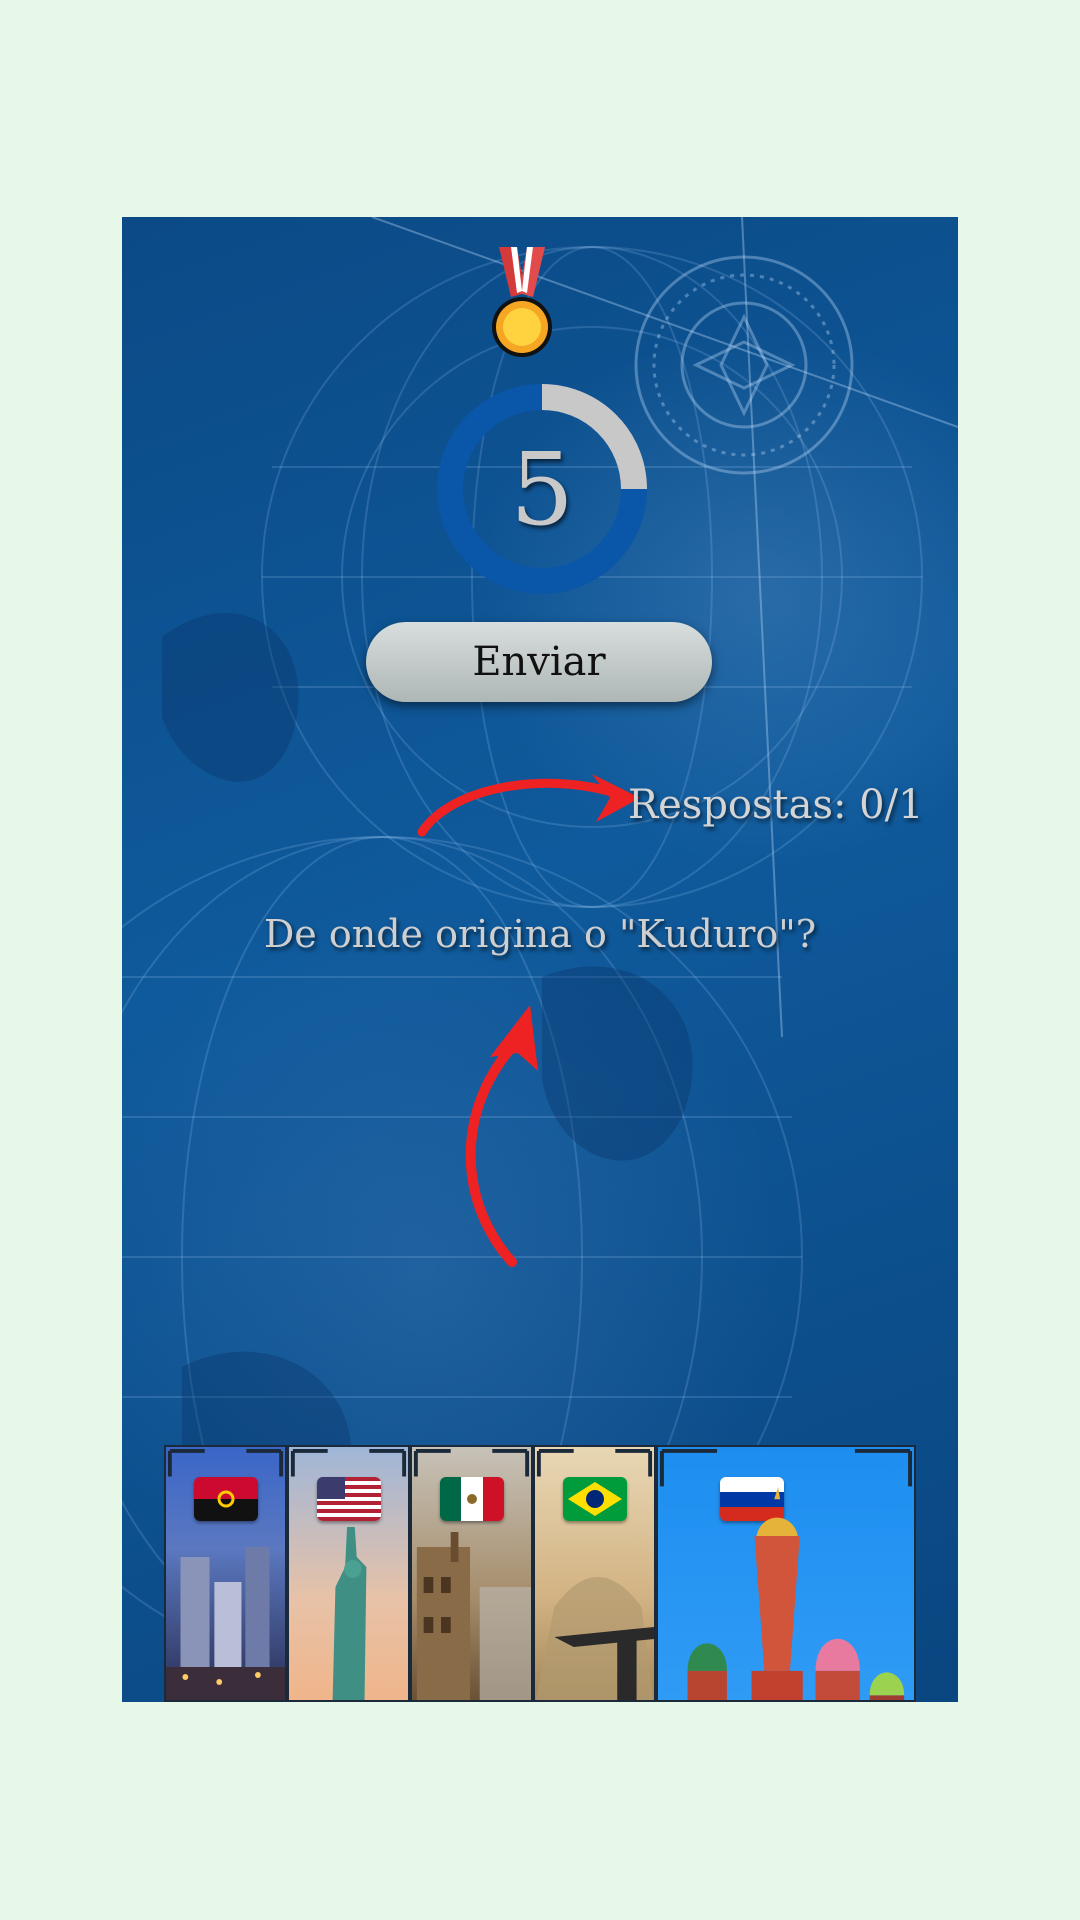 The image size is (1080, 1920). Describe the element at coordinates (539, 662) in the screenshot. I see `submit-button: Enviar` at that location.